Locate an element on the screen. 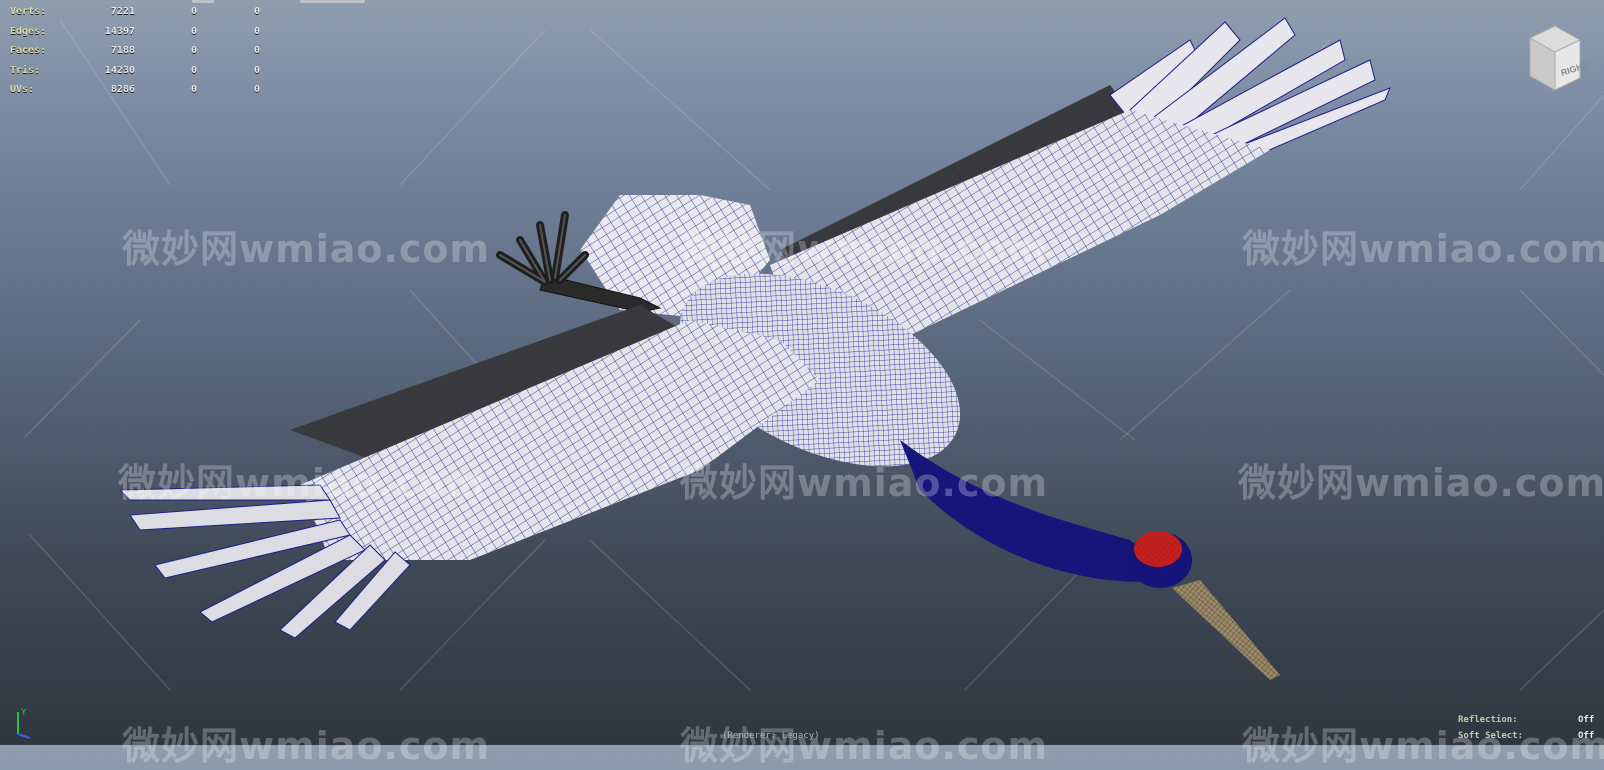 The height and width of the screenshot is (770, 1604). view-cube: RIGHT is located at coordinates (1555, 58).